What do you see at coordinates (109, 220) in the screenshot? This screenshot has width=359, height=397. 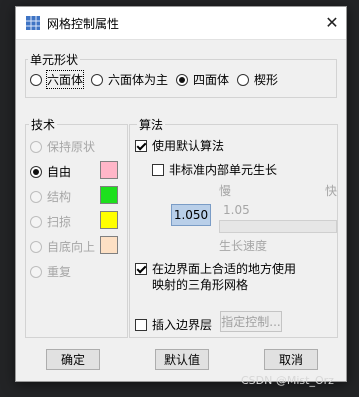 I see `sweep-color-swatch` at bounding box center [109, 220].